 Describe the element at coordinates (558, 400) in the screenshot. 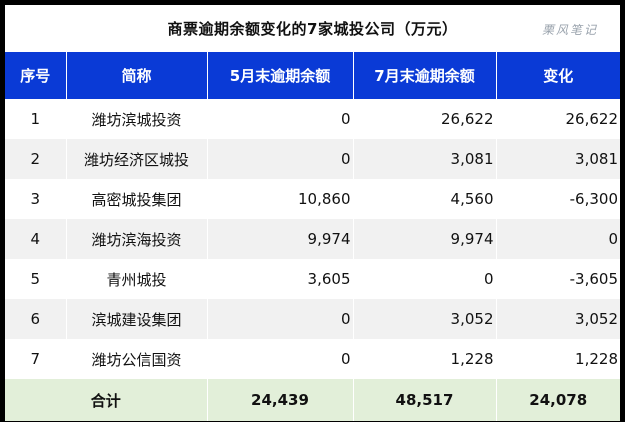

I see `total-change: 24,078` at that location.